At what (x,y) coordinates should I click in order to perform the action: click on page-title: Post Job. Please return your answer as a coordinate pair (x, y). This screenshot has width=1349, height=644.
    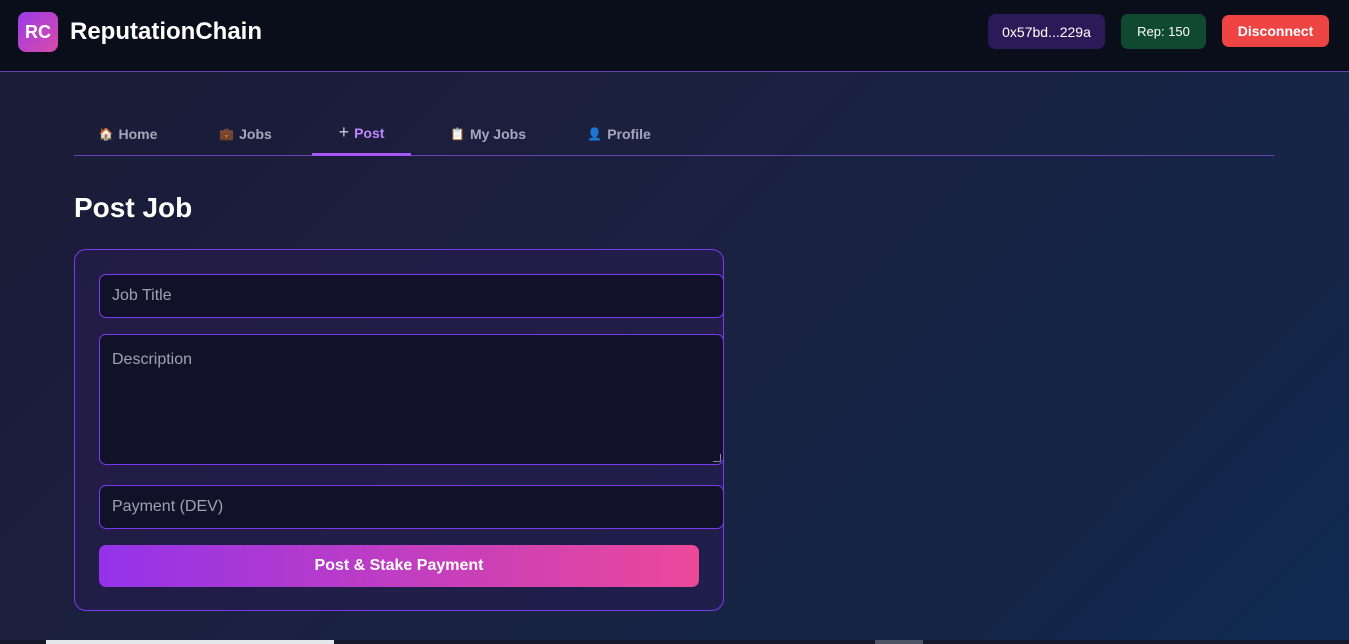
    Looking at the image, I should click on (133, 207).